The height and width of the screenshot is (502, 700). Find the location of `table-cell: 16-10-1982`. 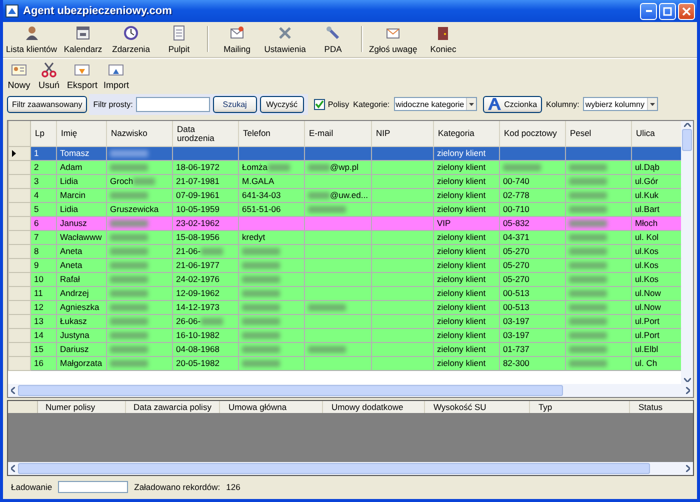

table-cell: 16-10-1982 is located at coordinates (205, 335).